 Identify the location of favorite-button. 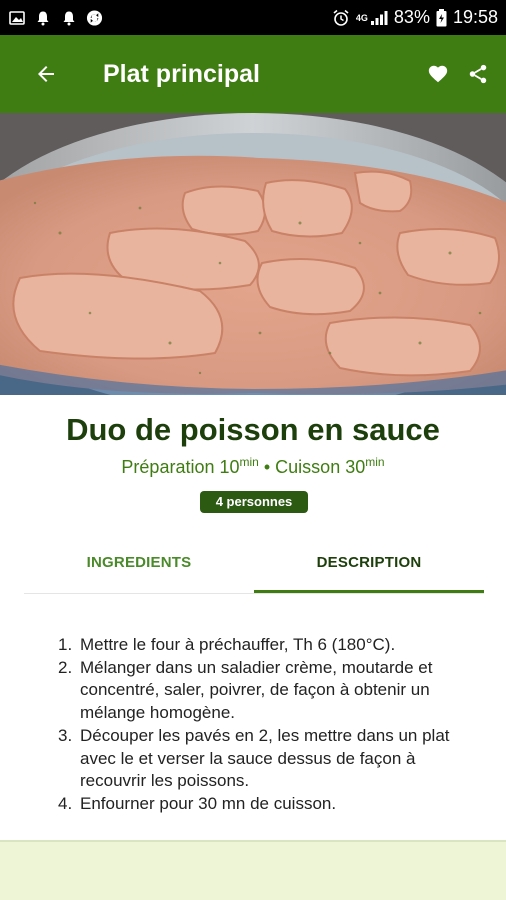
(438, 74).